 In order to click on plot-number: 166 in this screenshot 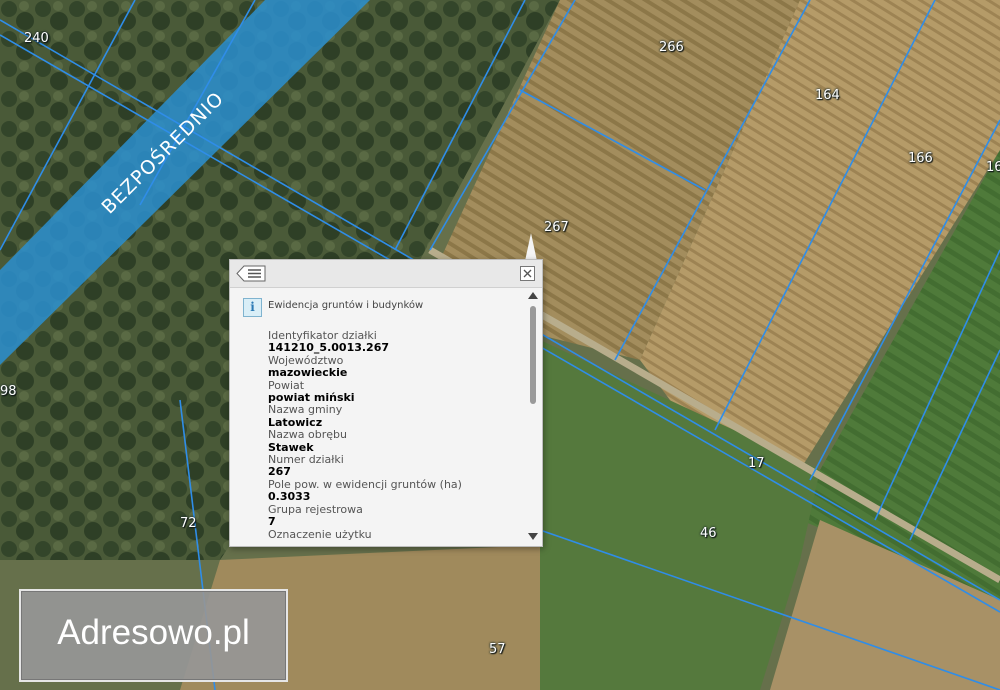, I will do `click(920, 158)`.